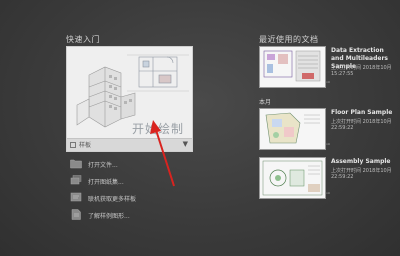 The width and height of the screenshot is (400, 256). What do you see at coordinates (76, 180) in the screenshot?
I see `sheet-set-icon` at bounding box center [76, 180].